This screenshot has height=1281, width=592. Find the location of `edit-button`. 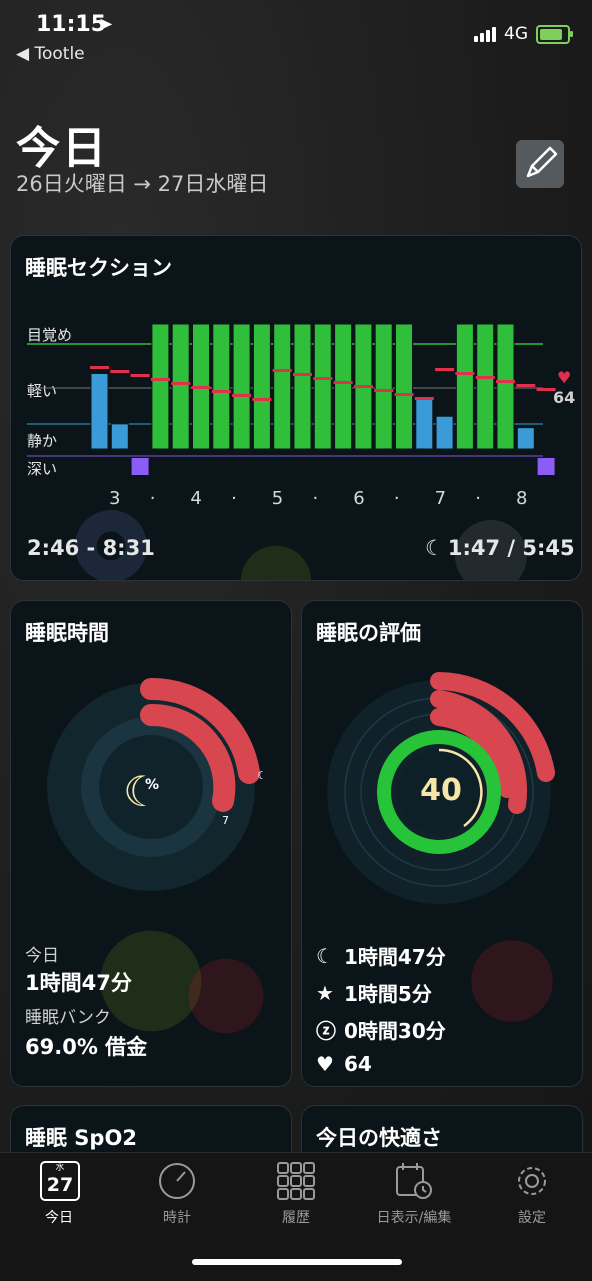

edit-button is located at coordinates (540, 164).